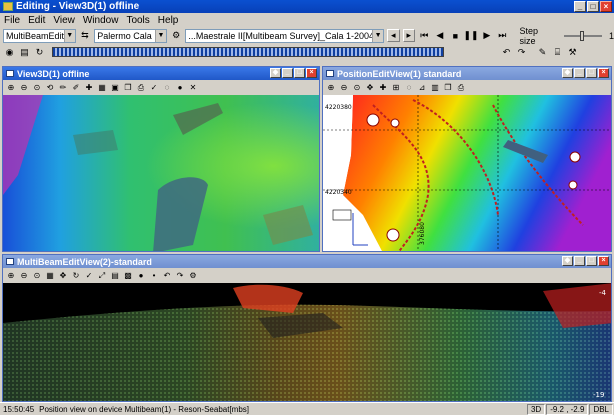  I want to click on chart-icon: ⊿, so click(422, 88).